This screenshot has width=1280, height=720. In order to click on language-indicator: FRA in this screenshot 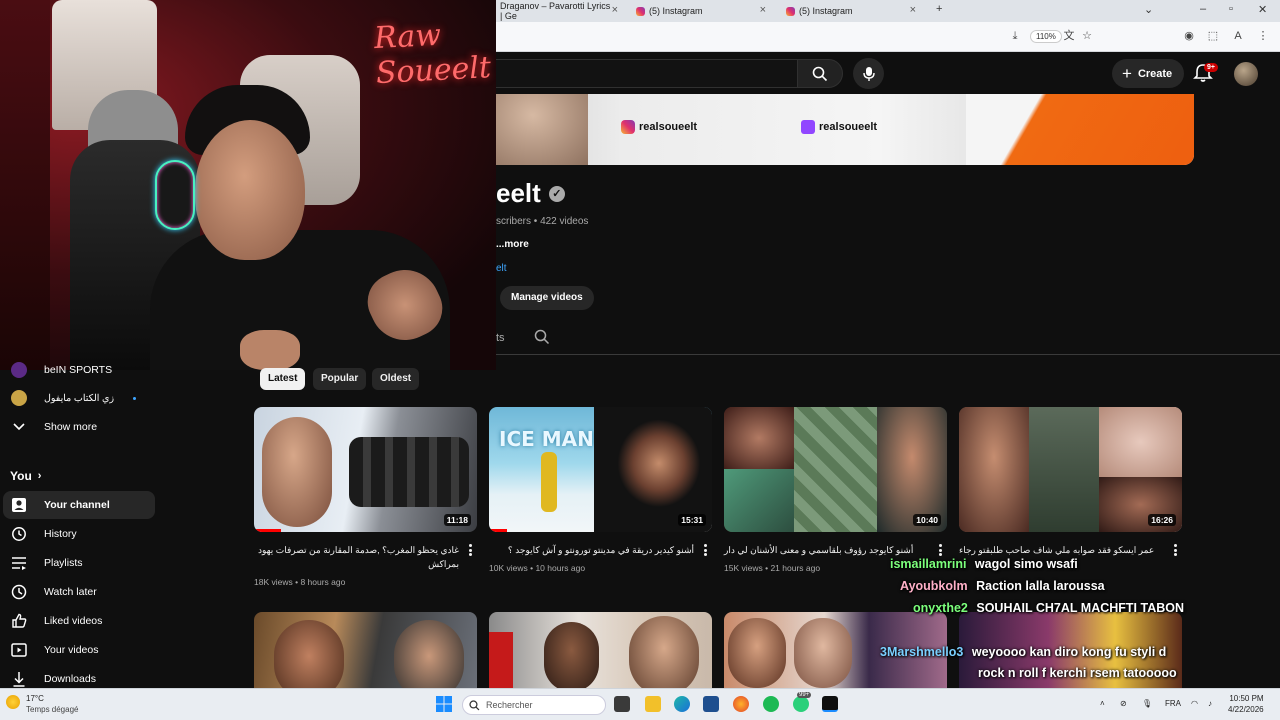, I will do `click(1173, 703)`.